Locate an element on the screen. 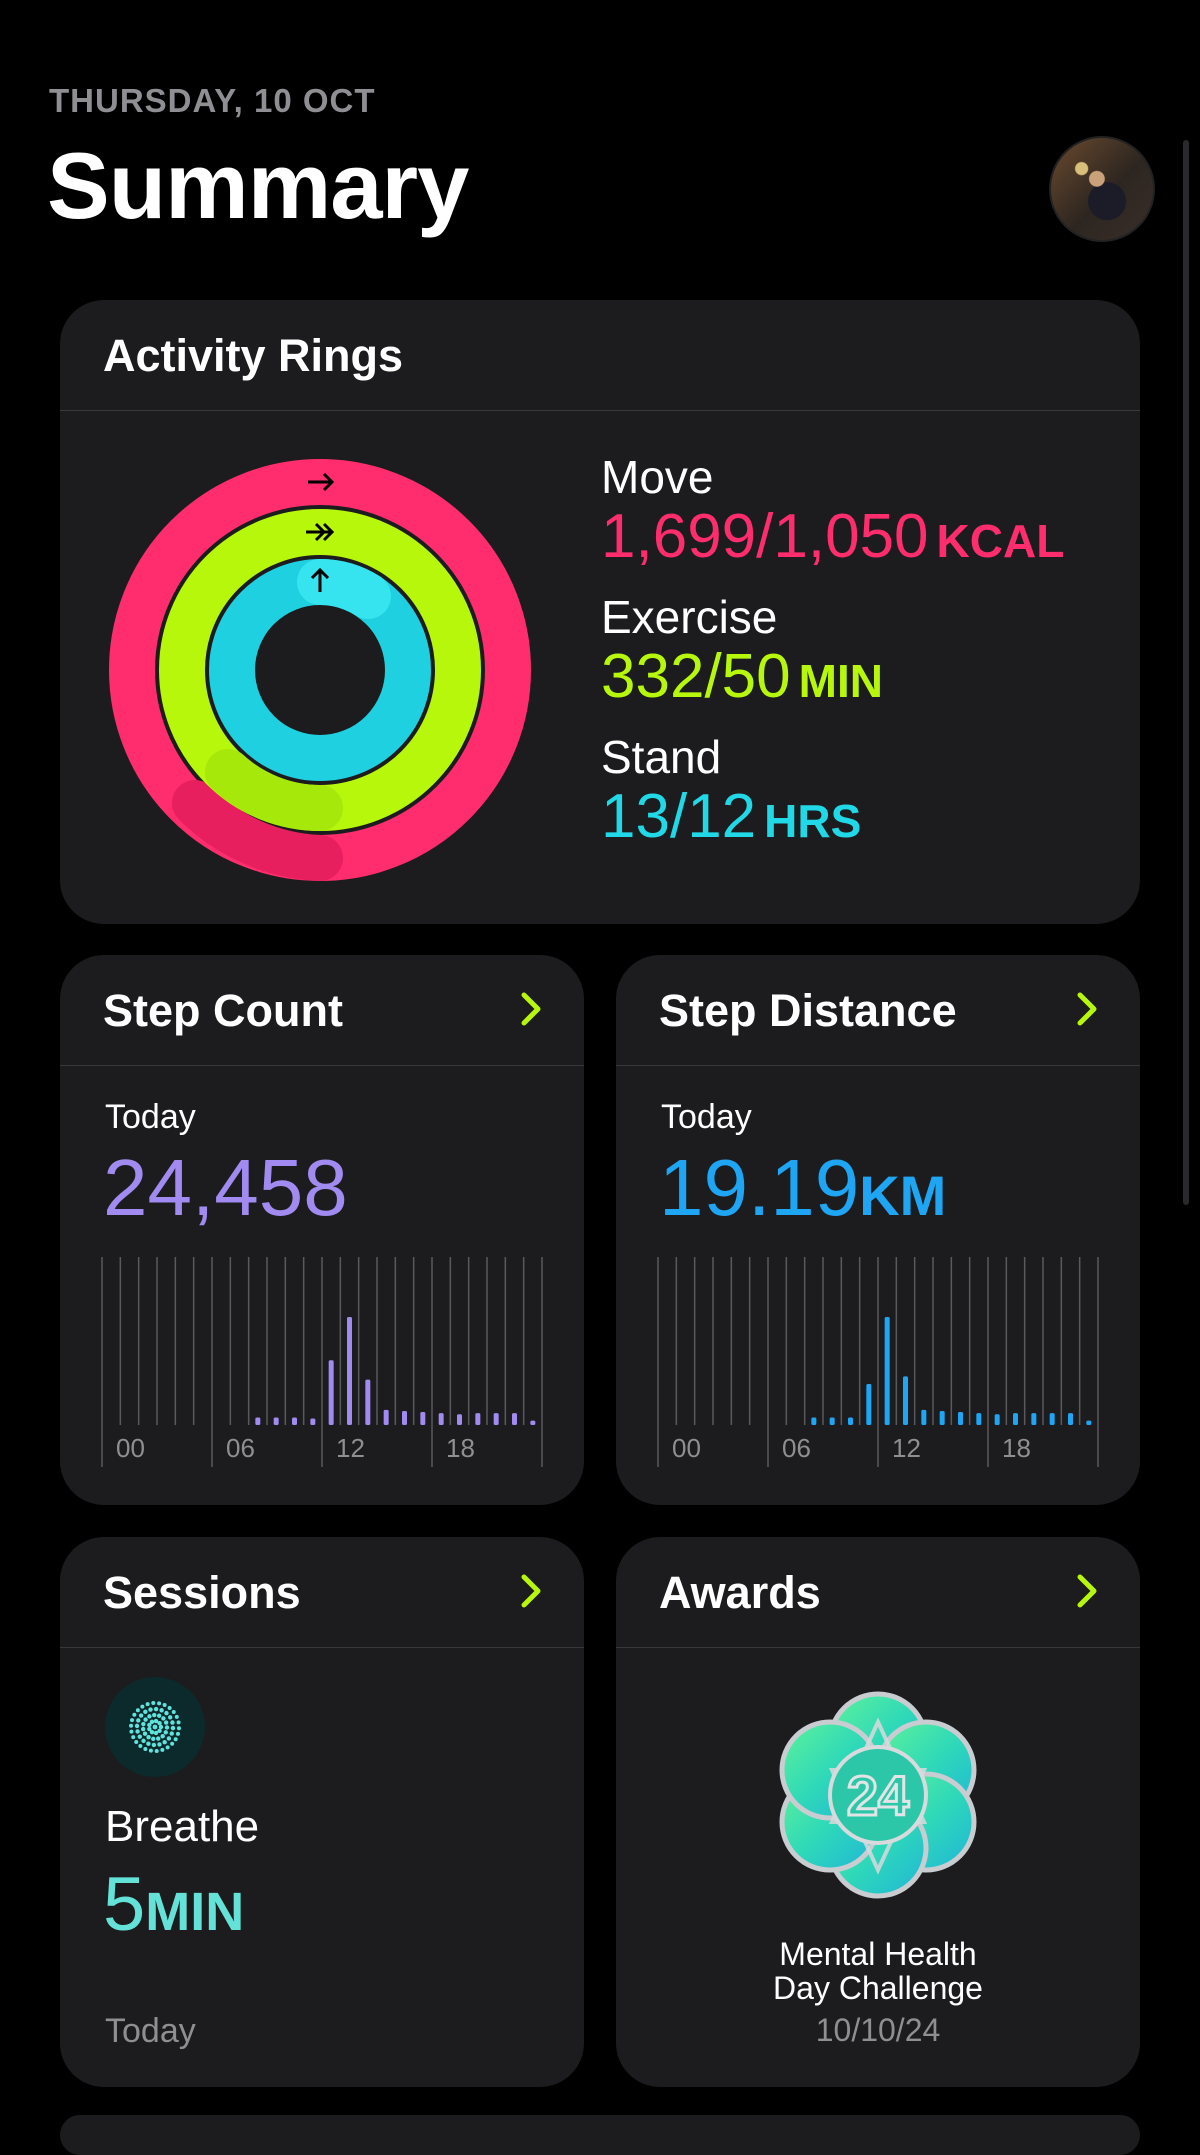 This screenshot has width=1200, height=2155. card-title: Activity Rings is located at coordinates (253, 355).